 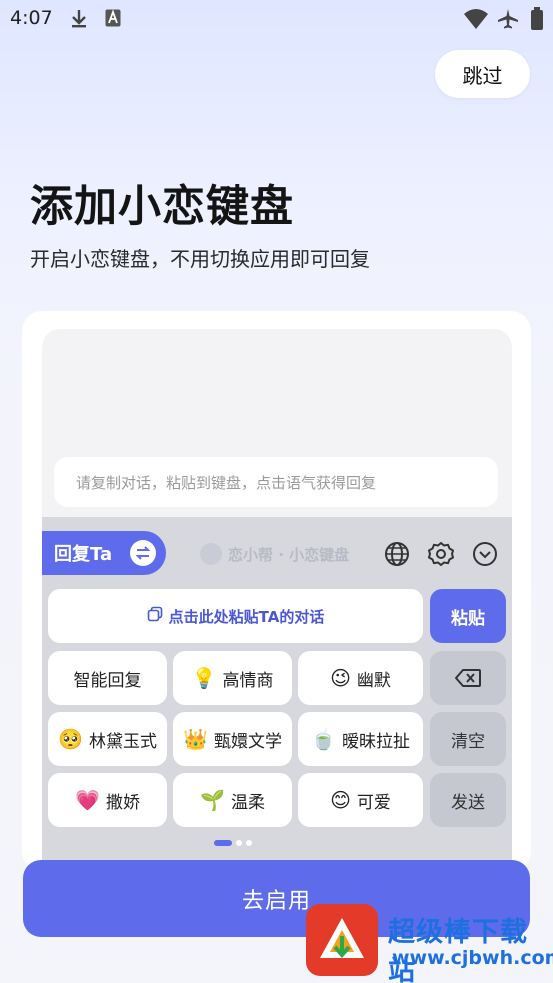 What do you see at coordinates (195, 739) in the screenshot?
I see `crown-icon: 👑` at bounding box center [195, 739].